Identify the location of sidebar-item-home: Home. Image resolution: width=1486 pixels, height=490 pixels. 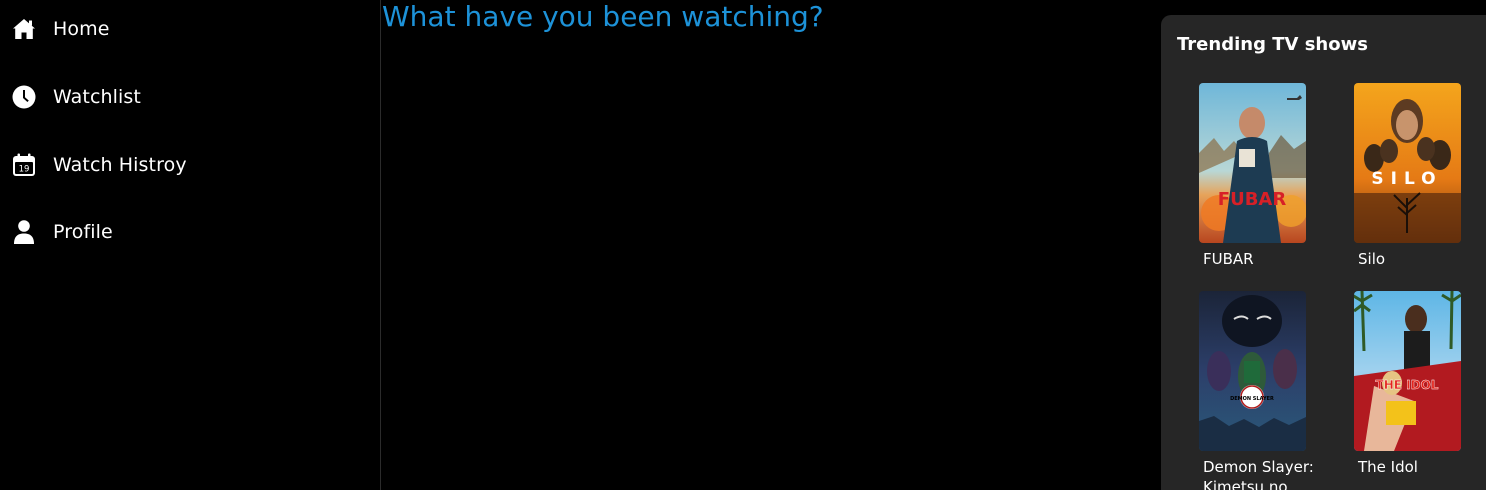
(61, 29).